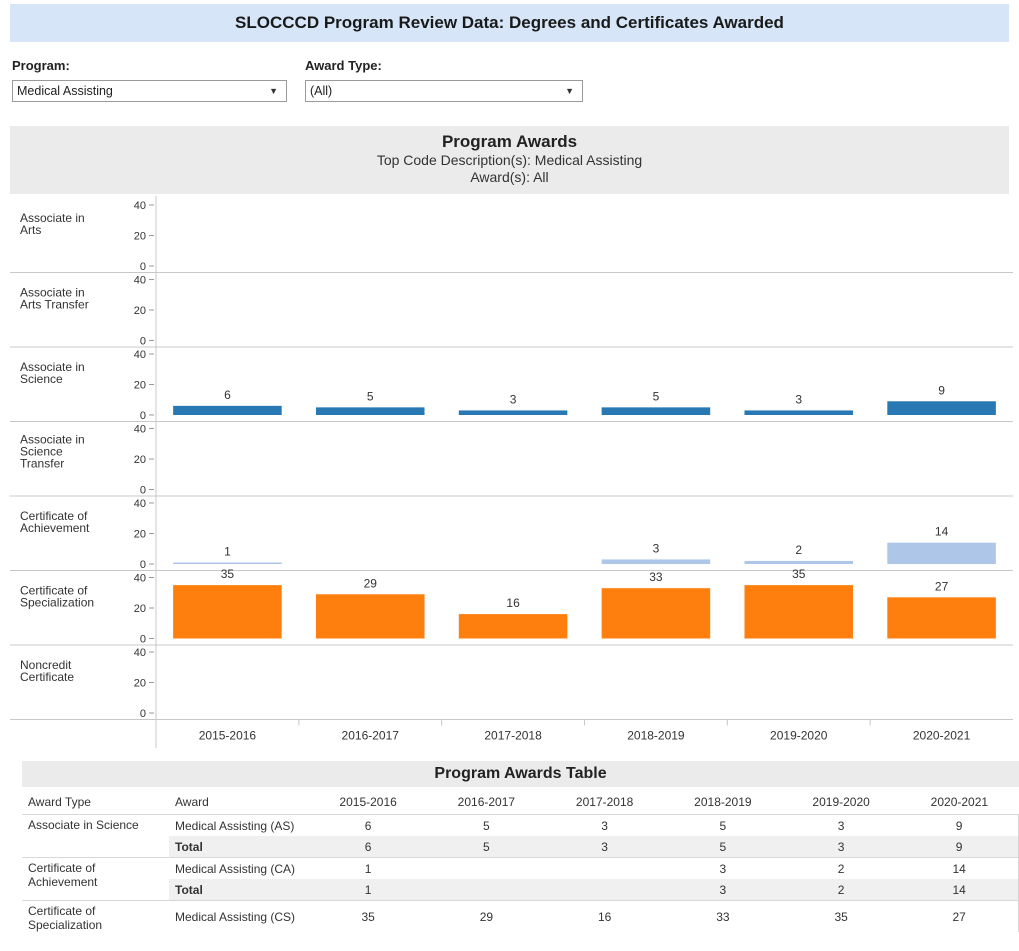 Image resolution: width=1019 pixels, height=951 pixels. What do you see at coordinates (321, 91) in the screenshot?
I see `award-type-dropdown-value: (All)` at bounding box center [321, 91].